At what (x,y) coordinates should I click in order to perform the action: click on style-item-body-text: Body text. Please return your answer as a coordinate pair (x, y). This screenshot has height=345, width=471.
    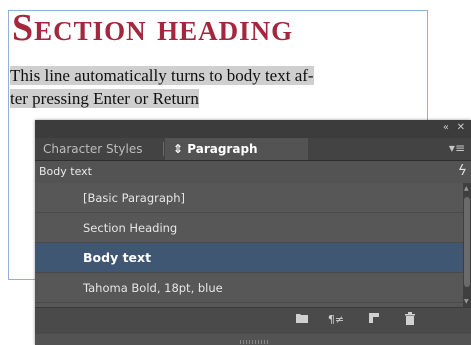
    Looking at the image, I should click on (249, 258).